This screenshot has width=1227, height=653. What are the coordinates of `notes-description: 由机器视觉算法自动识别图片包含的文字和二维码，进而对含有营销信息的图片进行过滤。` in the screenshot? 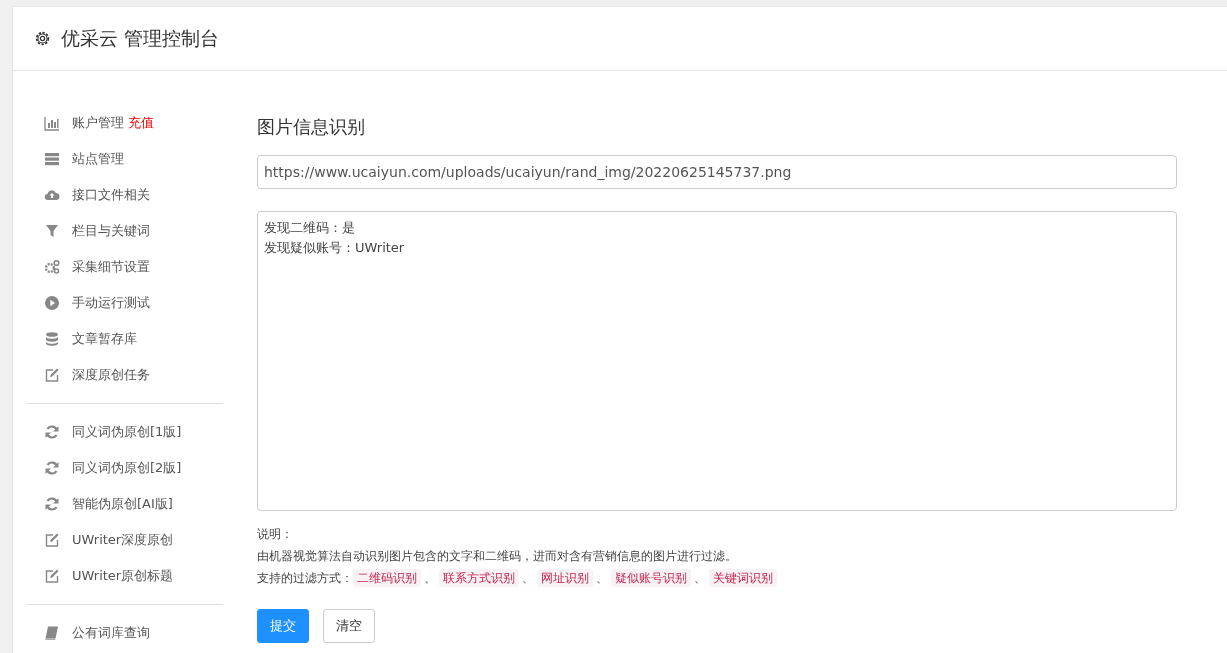 It's located at (497, 556).